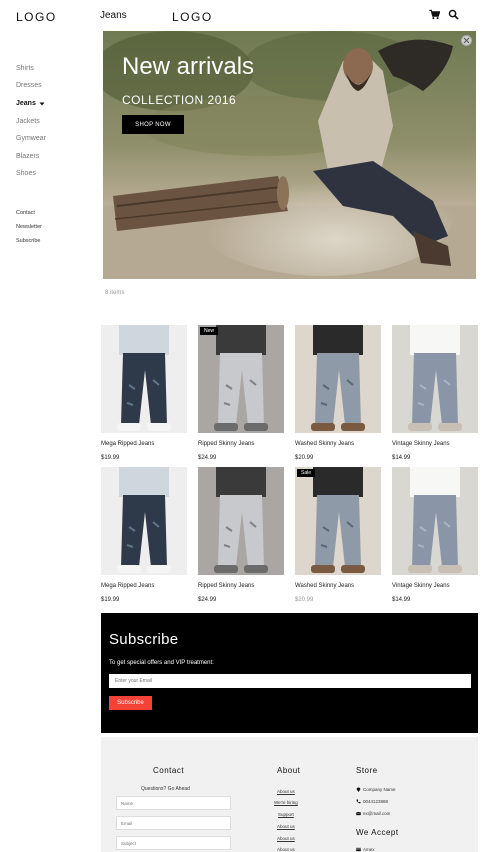  I want to click on store-email: ex@mail.com, so click(377, 813).